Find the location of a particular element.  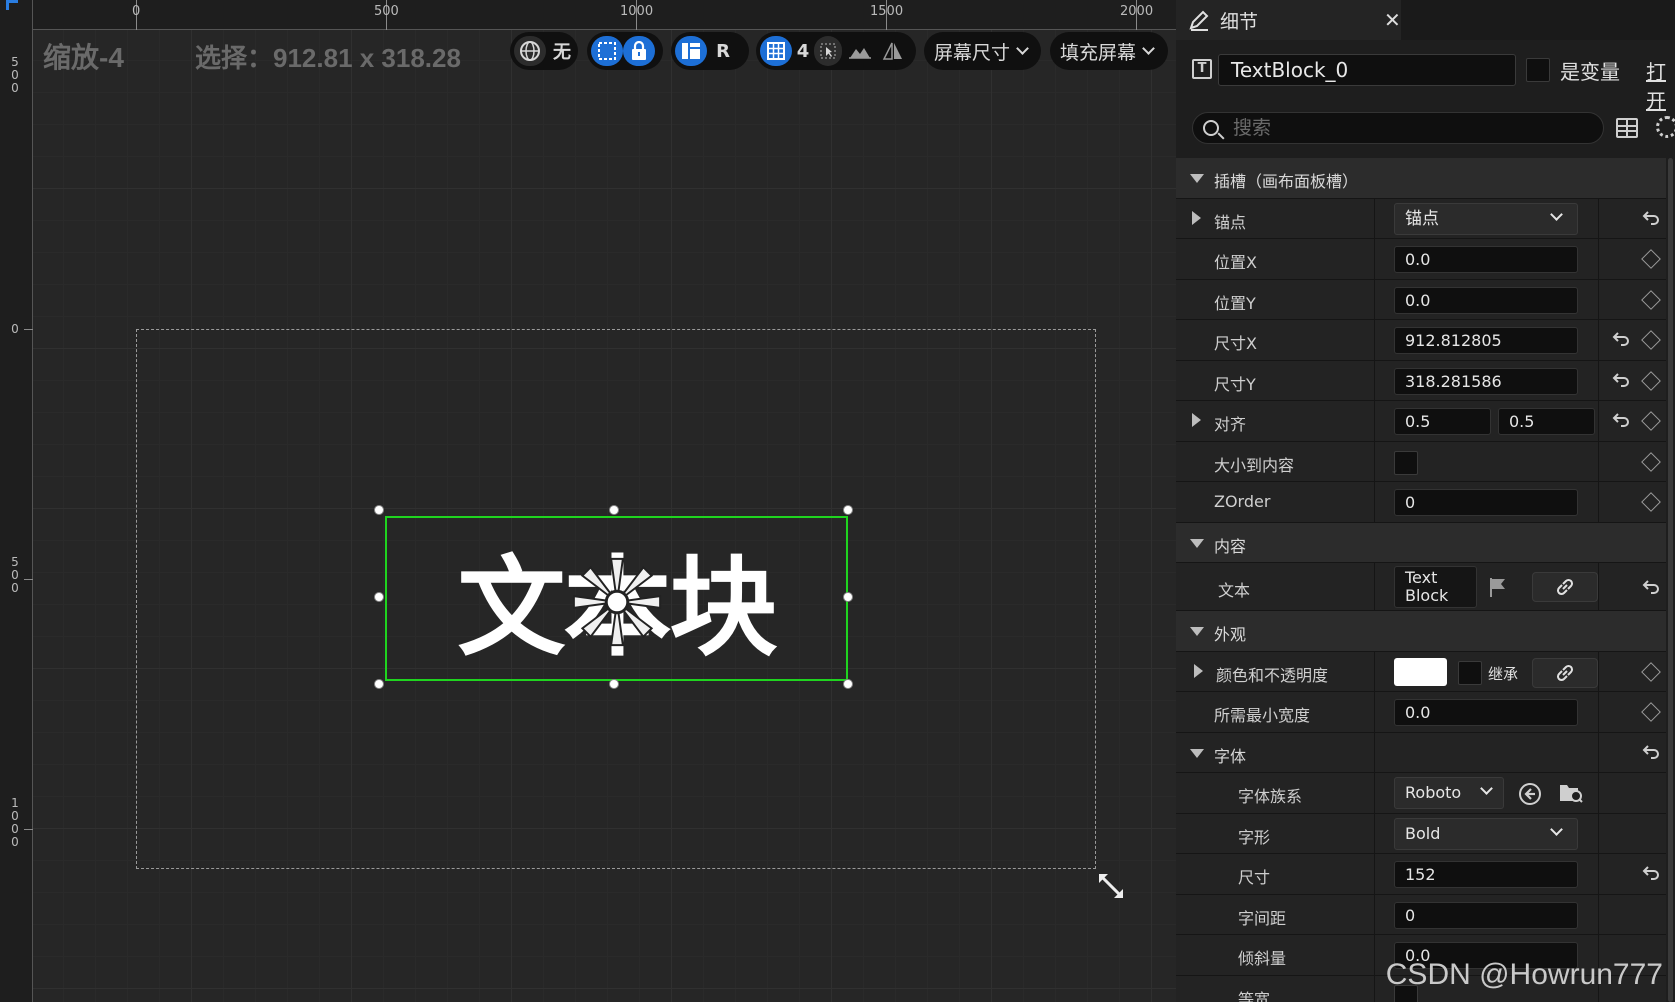

resize-handle-top-left is located at coordinates (379, 510).